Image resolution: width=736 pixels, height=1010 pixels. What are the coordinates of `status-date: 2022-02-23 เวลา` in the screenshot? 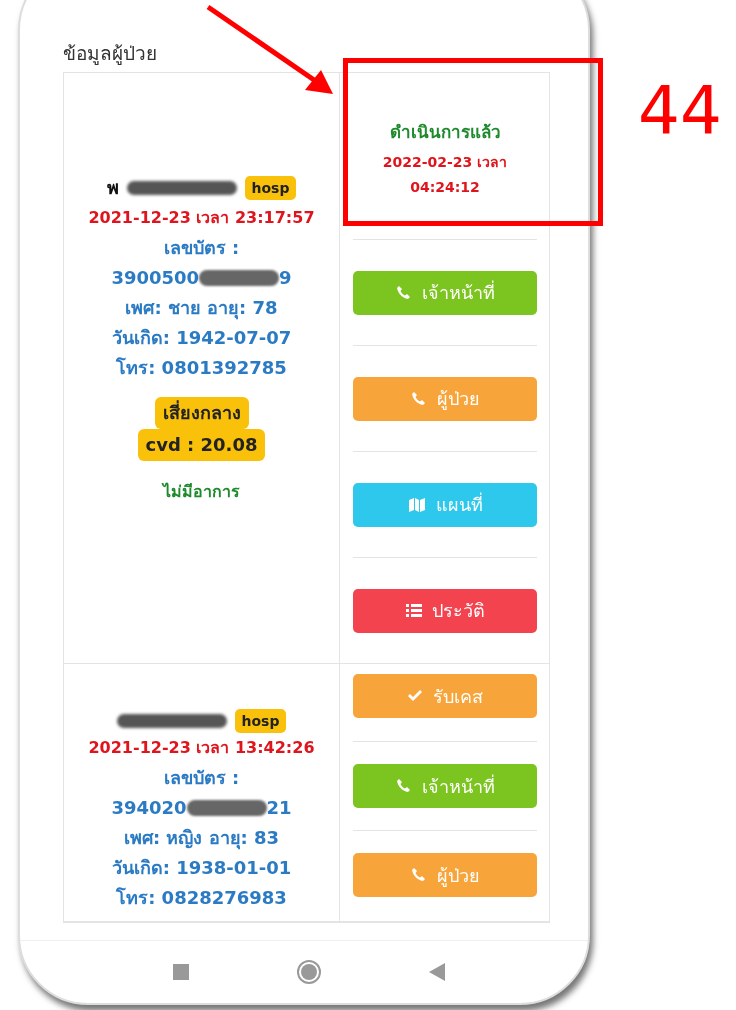 It's located at (445, 162).